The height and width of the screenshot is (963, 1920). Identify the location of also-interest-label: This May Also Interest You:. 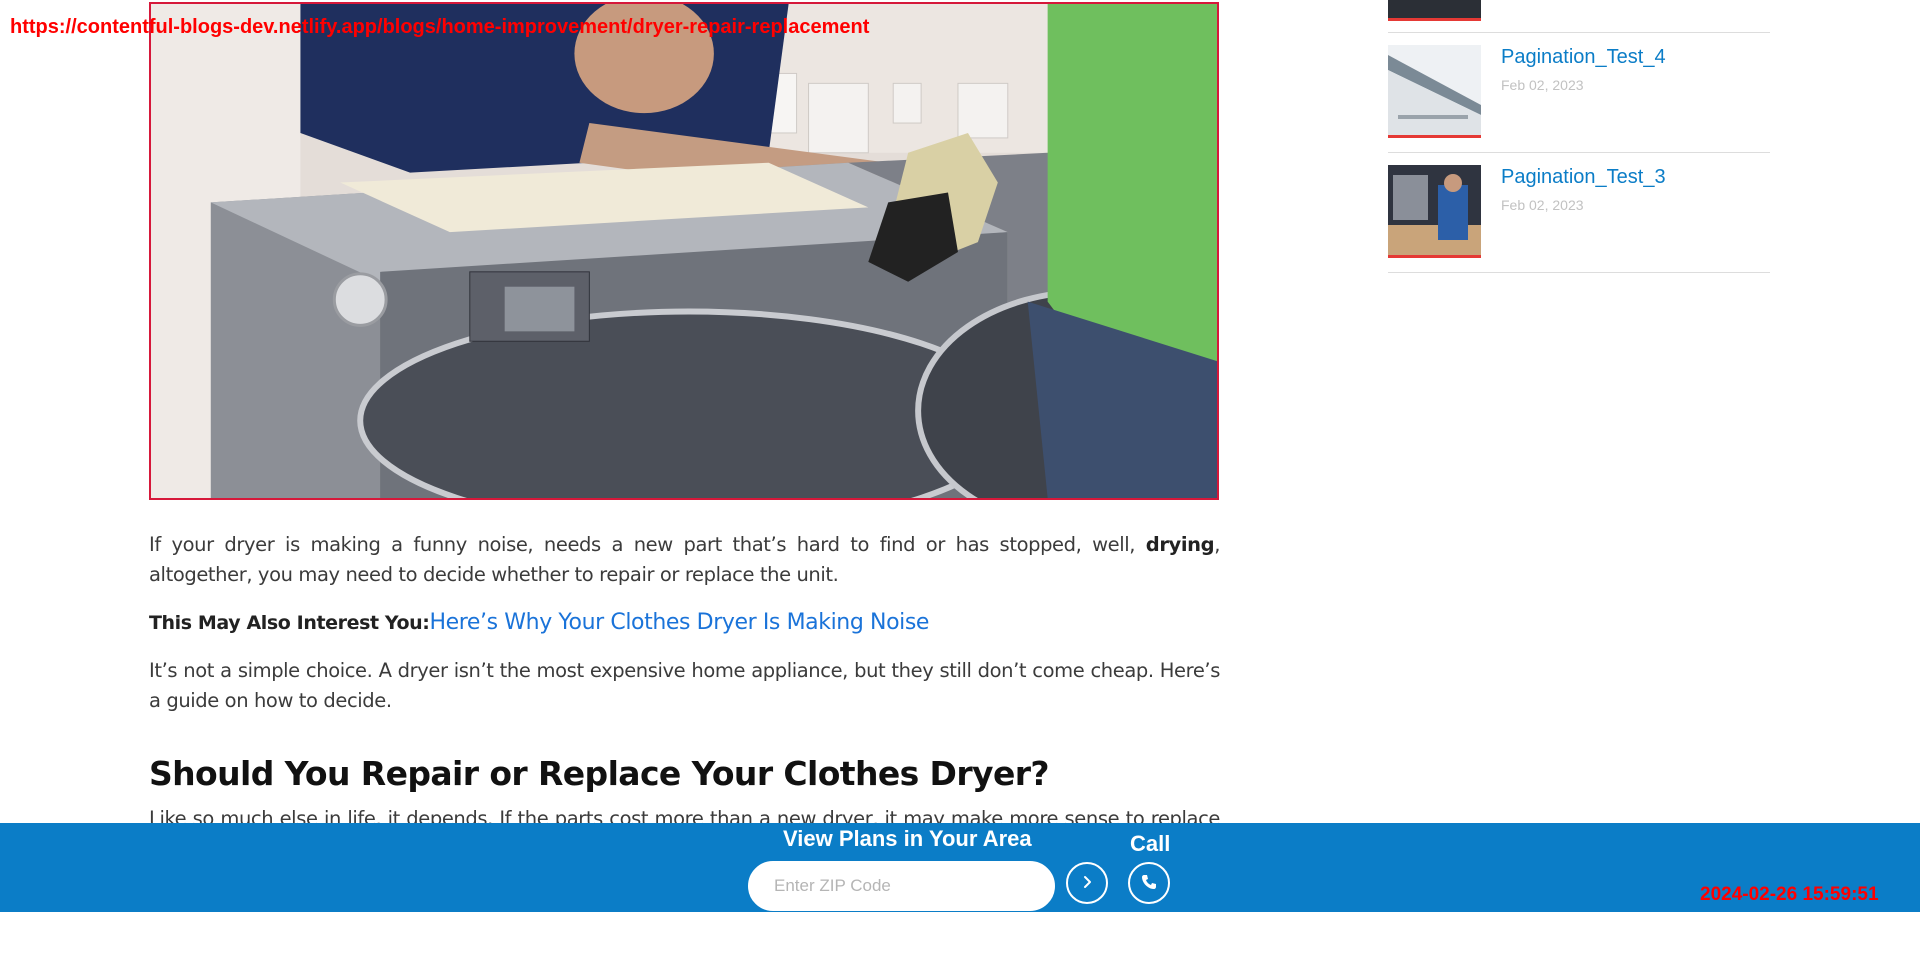
(289, 623).